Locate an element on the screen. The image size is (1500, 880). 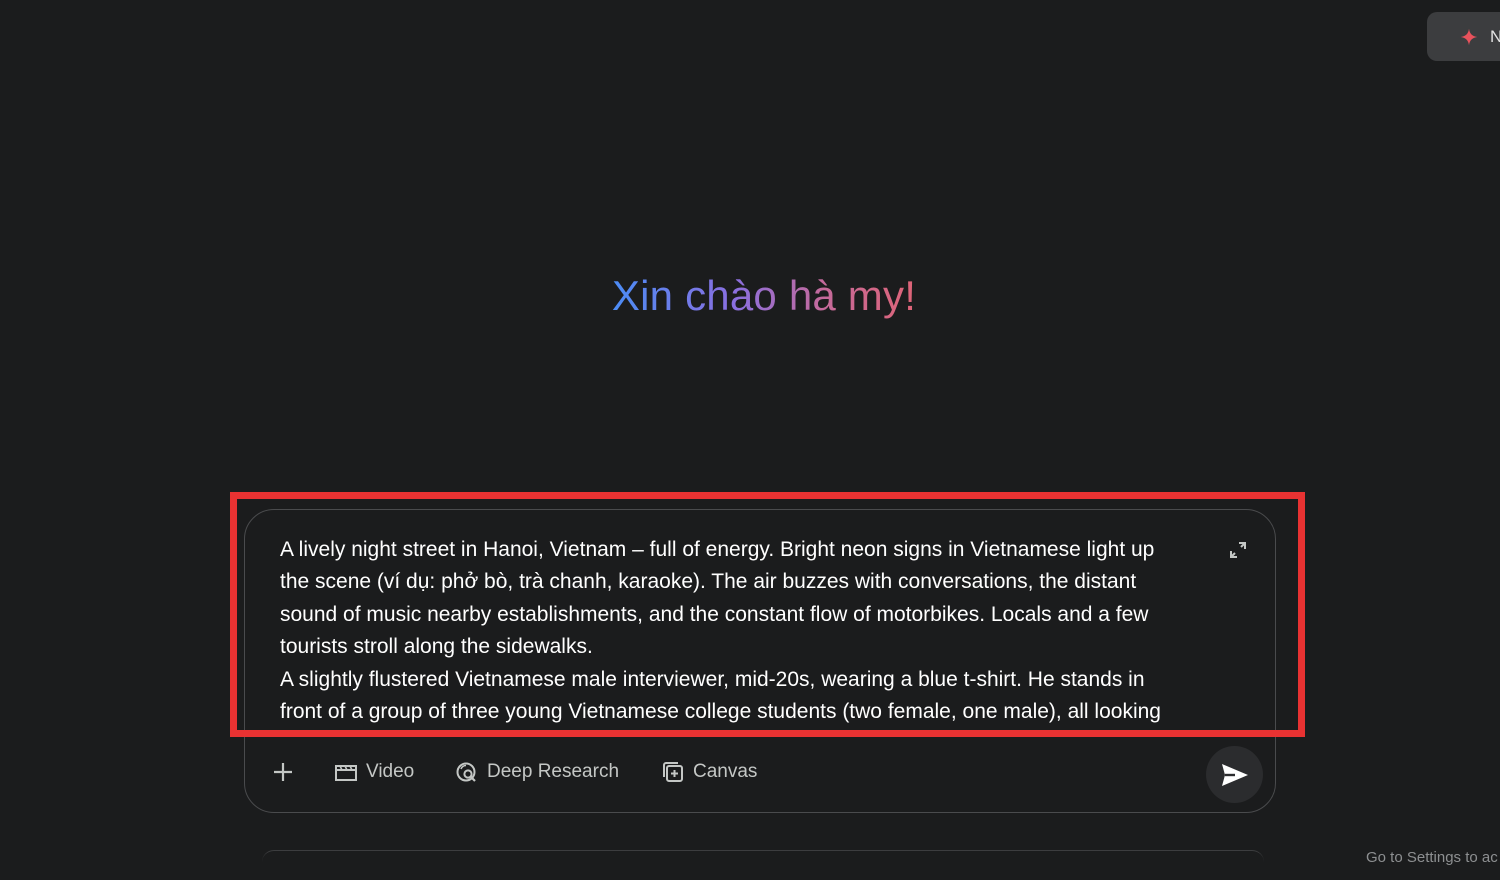
expand-icon is located at coordinates (1238, 550).